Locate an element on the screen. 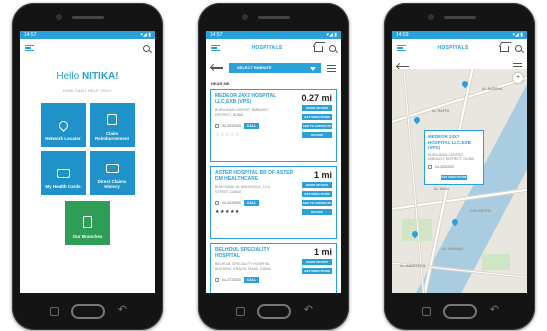 This screenshot has height=331, width=547. tile-network-locator: Network Locator is located at coordinates (63, 125).